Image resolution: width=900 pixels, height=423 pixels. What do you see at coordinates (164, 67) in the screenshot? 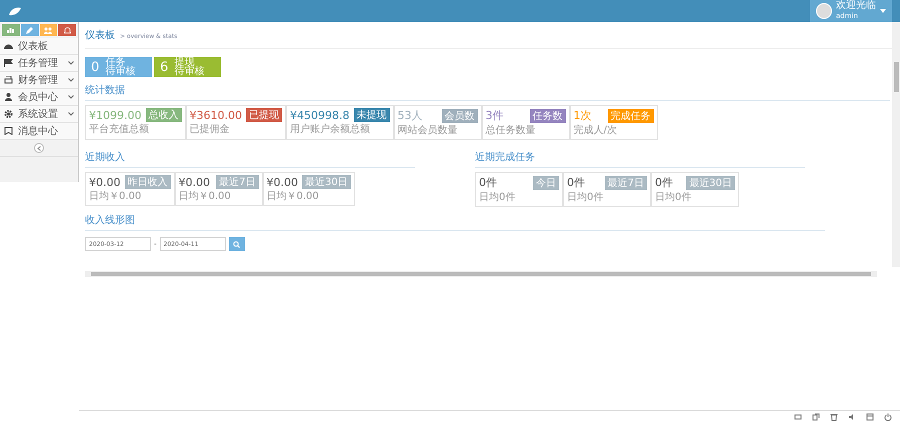
I see `pending-count: 6` at bounding box center [164, 67].